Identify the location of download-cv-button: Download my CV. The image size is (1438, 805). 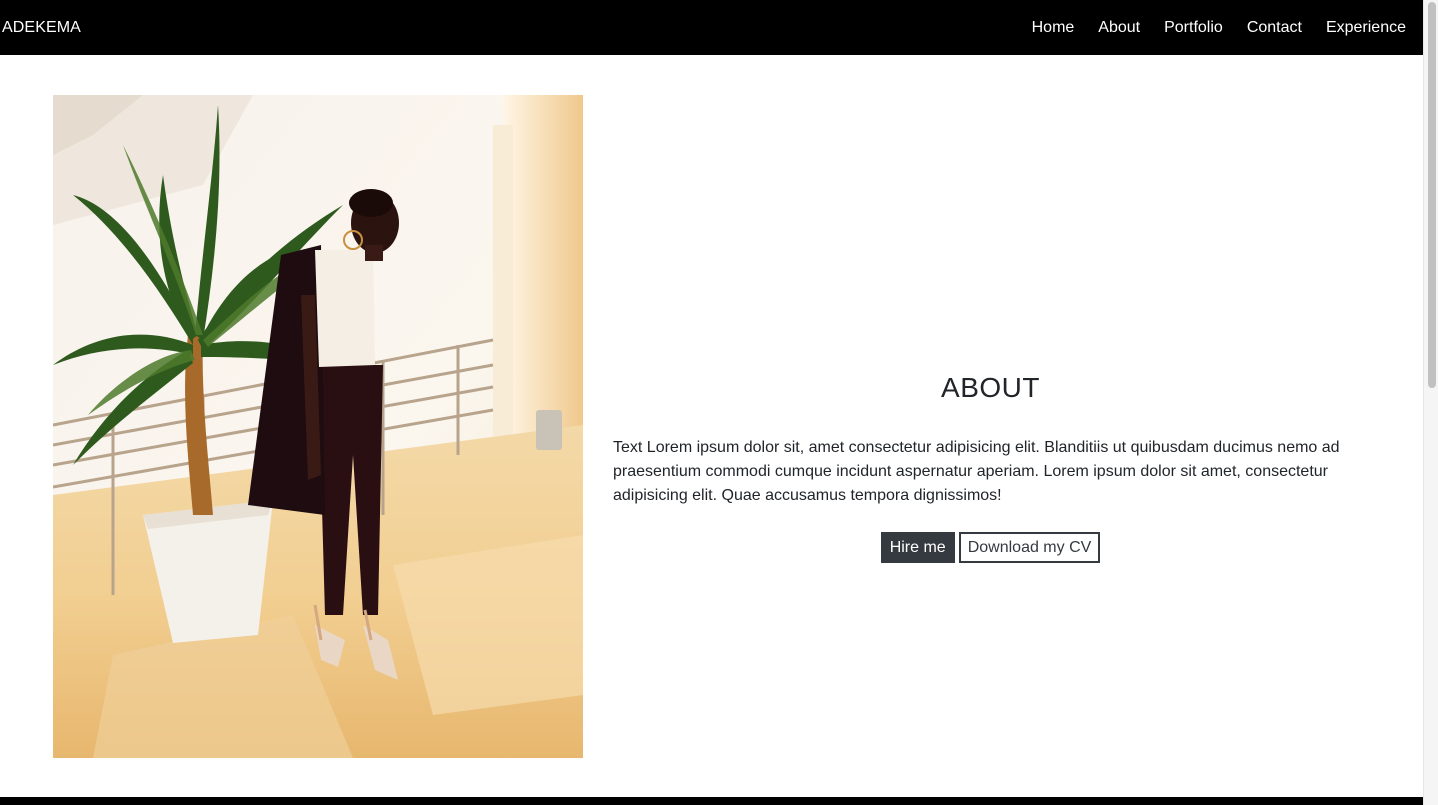
(1029, 547).